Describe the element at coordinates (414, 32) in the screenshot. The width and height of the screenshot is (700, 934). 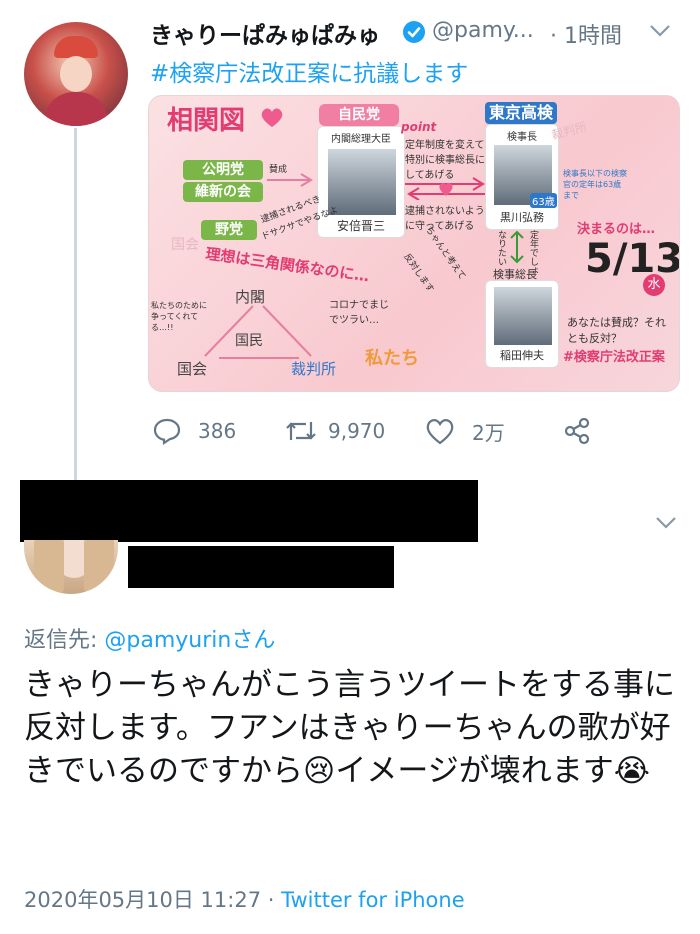
I see `verified-badge-icon` at that location.